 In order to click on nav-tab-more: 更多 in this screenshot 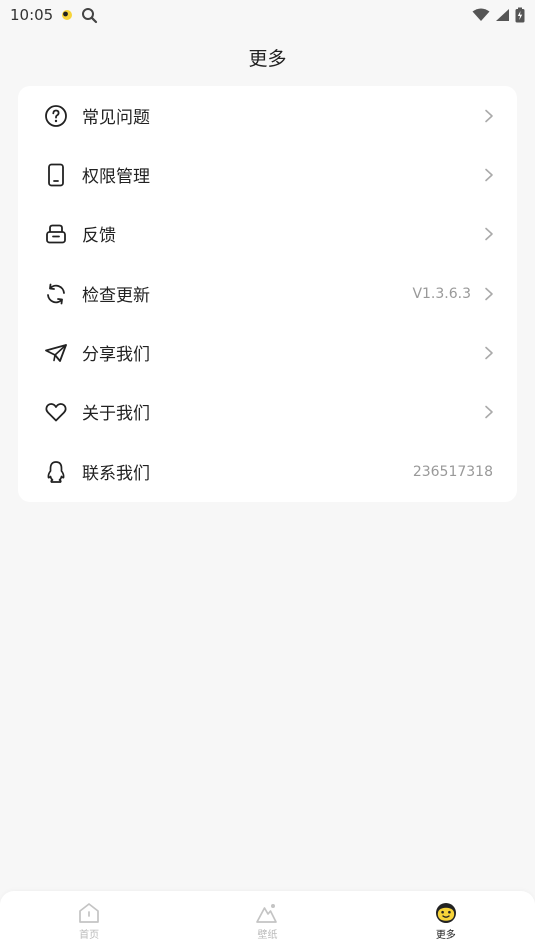, I will do `click(446, 921)`.